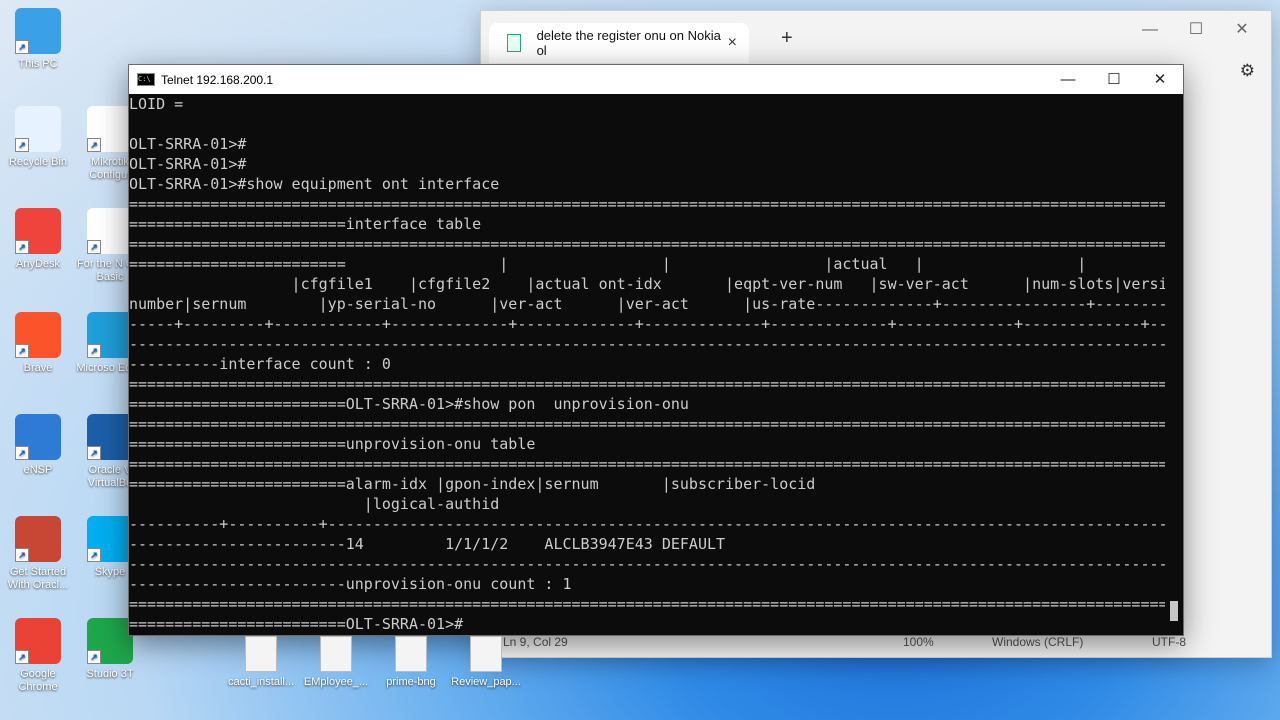 This screenshot has height=720, width=1280. I want to click on notepad-tab: delete the register onu on Nokia ol ×, so click(619, 43).